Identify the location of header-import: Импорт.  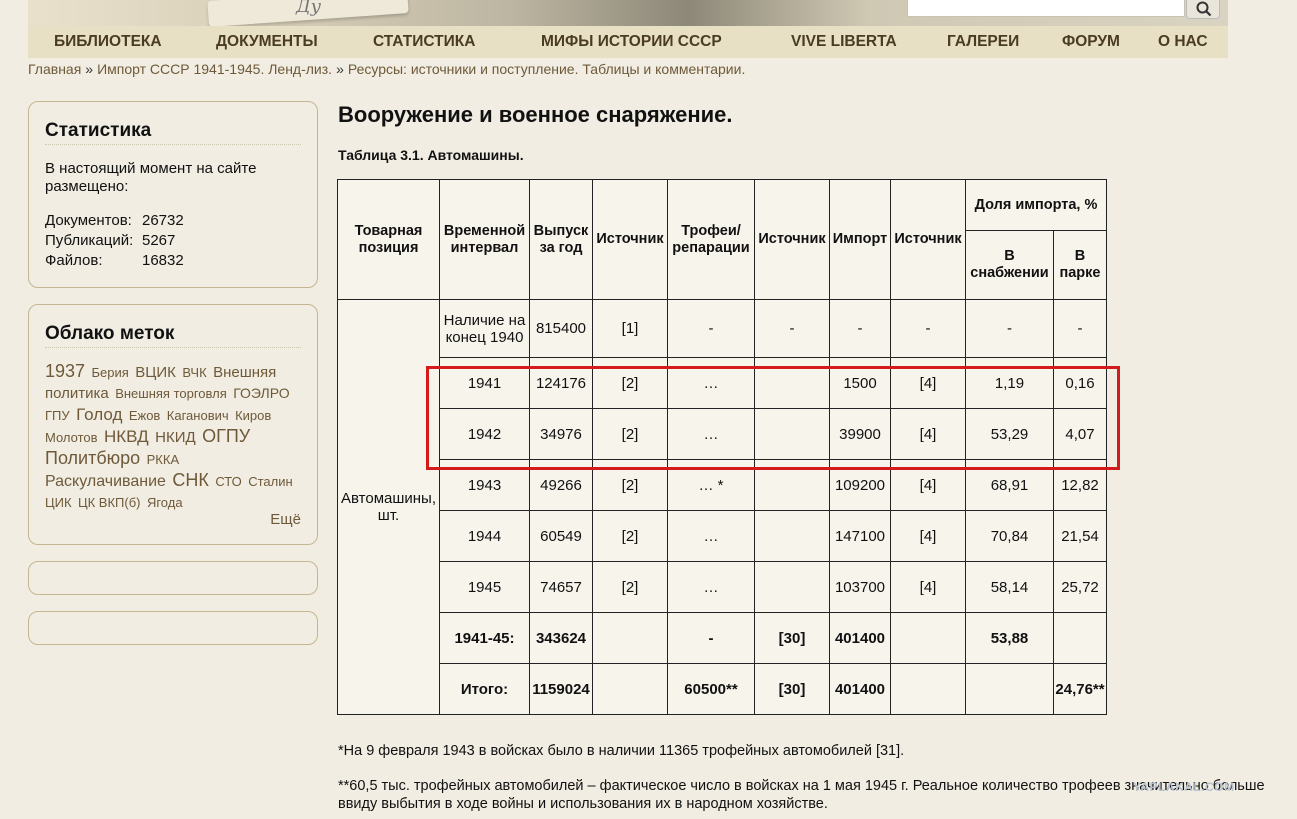
(860, 239).